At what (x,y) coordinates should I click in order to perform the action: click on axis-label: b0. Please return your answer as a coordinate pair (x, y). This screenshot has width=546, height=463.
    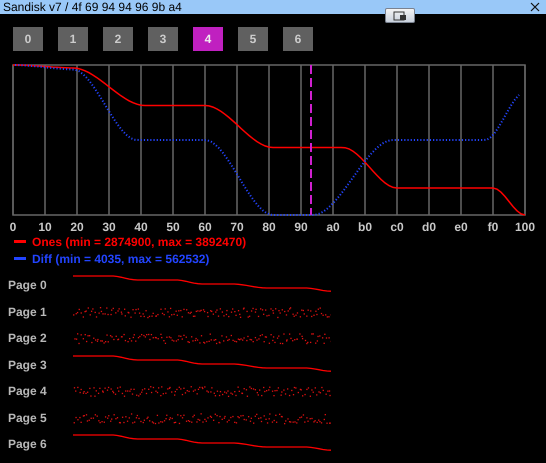
    Looking at the image, I should click on (365, 227).